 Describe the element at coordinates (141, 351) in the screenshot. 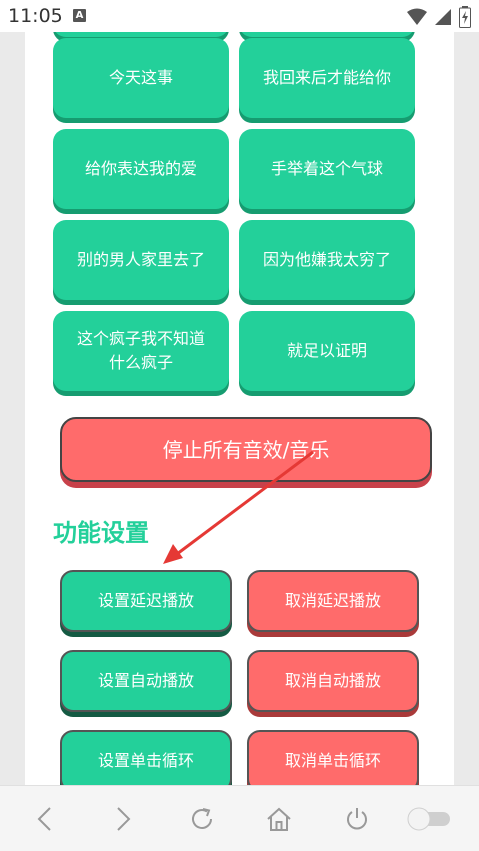

I see `grid-button-7: 这个疯子我不知道 什么疯子` at that location.